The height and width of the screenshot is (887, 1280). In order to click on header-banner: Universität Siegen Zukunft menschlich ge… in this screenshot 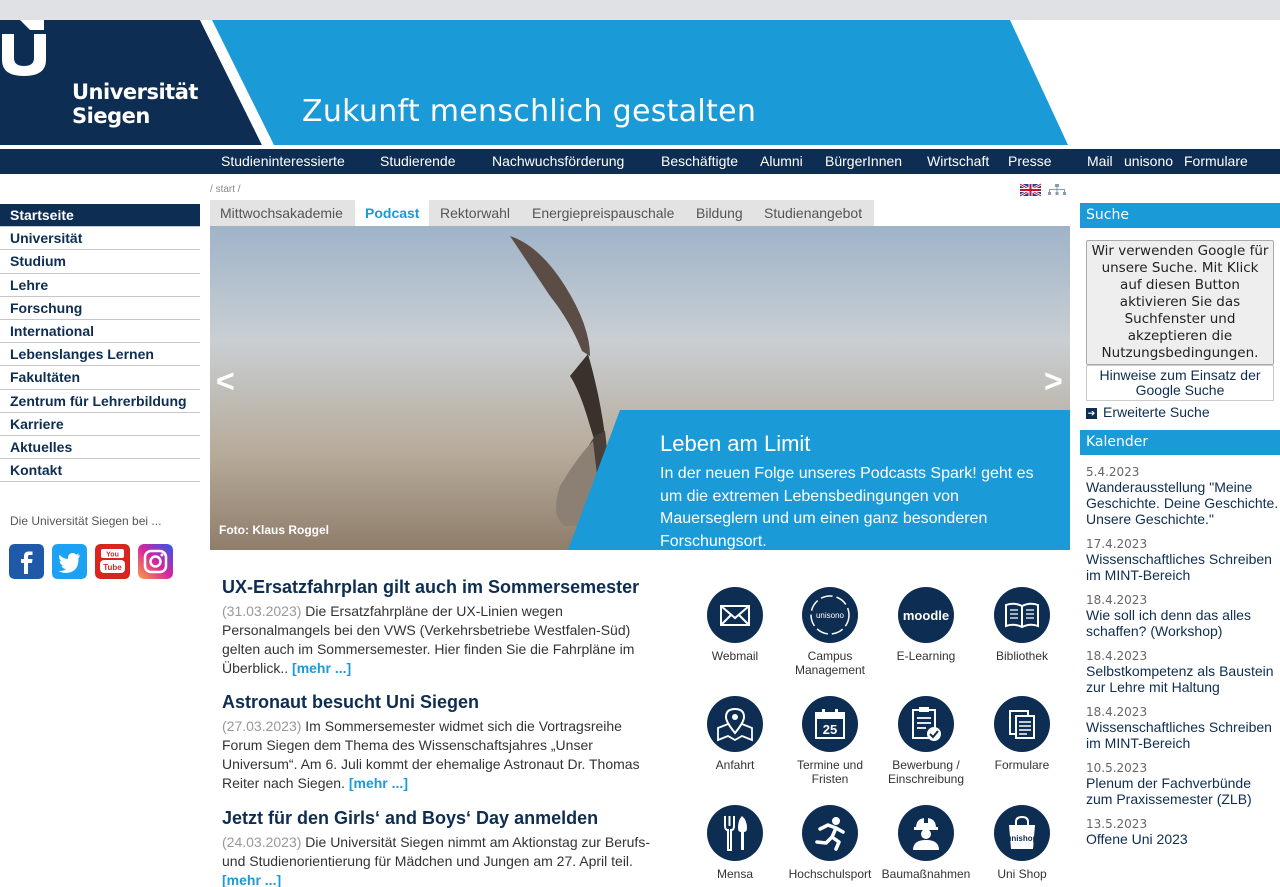, I will do `click(640, 82)`.